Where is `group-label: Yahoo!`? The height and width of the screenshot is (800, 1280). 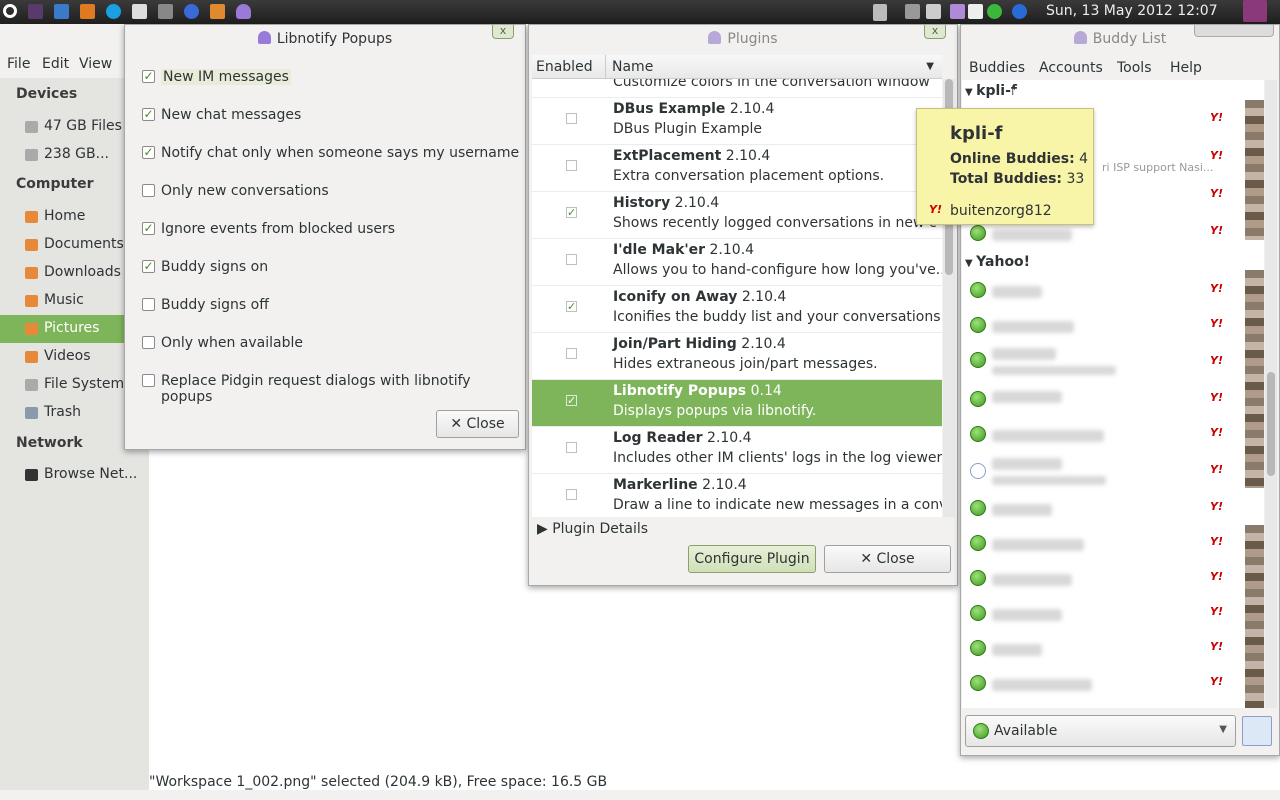
group-label: Yahoo! is located at coordinates (1003, 262).